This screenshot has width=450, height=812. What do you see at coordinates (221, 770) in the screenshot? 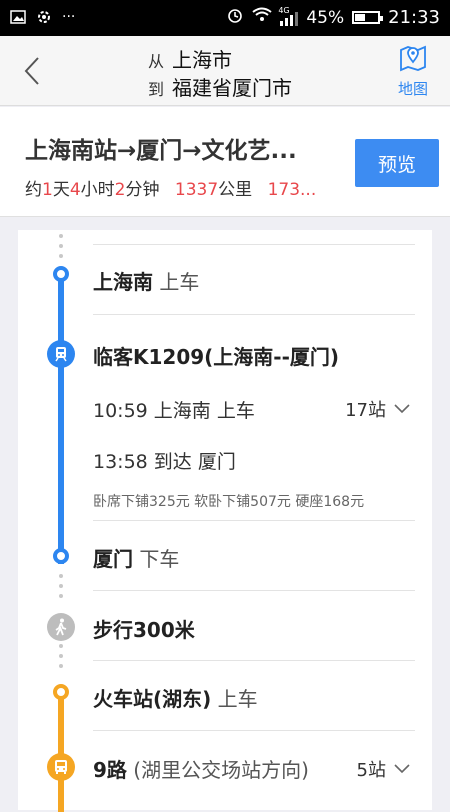
I see `bus-direction: (湖里公交场站方向)` at bounding box center [221, 770].